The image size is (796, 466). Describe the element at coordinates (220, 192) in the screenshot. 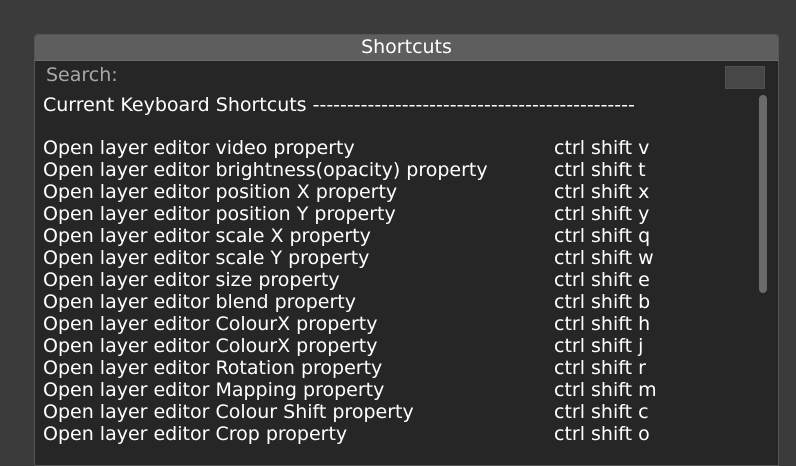

I see `shortcut-action: Open layer editor position X property` at that location.